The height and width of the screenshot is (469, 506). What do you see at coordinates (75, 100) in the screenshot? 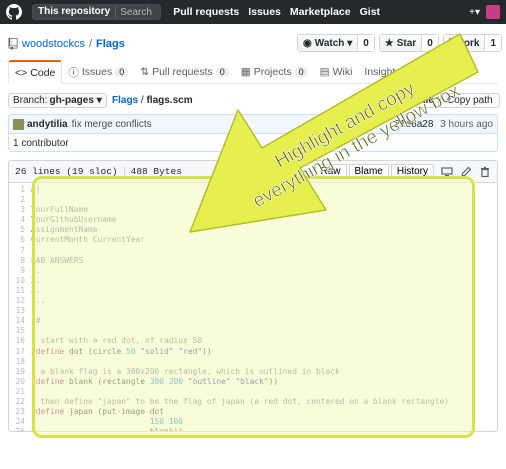
I see `branch-name: gh-pages ▾` at bounding box center [75, 100].